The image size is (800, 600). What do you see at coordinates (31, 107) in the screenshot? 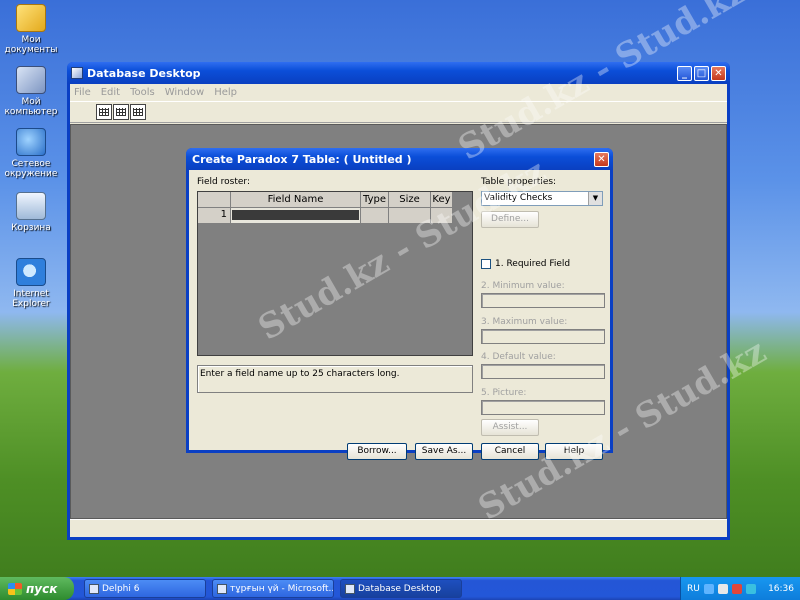
I see `desktop-icon-label: Мой компьютер` at bounding box center [31, 107].